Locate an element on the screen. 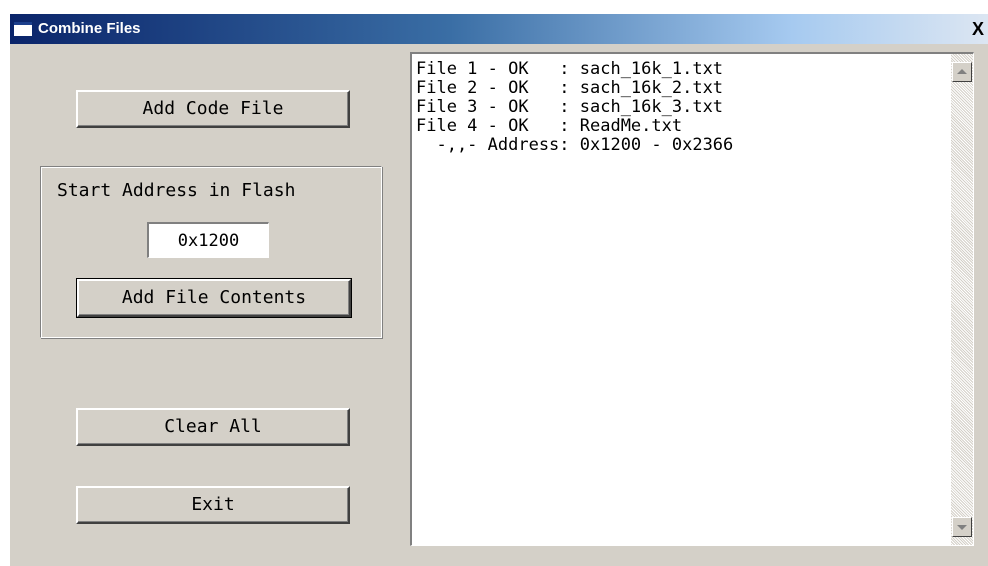  start-address-group: Start Address in Flash Add File Contents is located at coordinates (211, 252).